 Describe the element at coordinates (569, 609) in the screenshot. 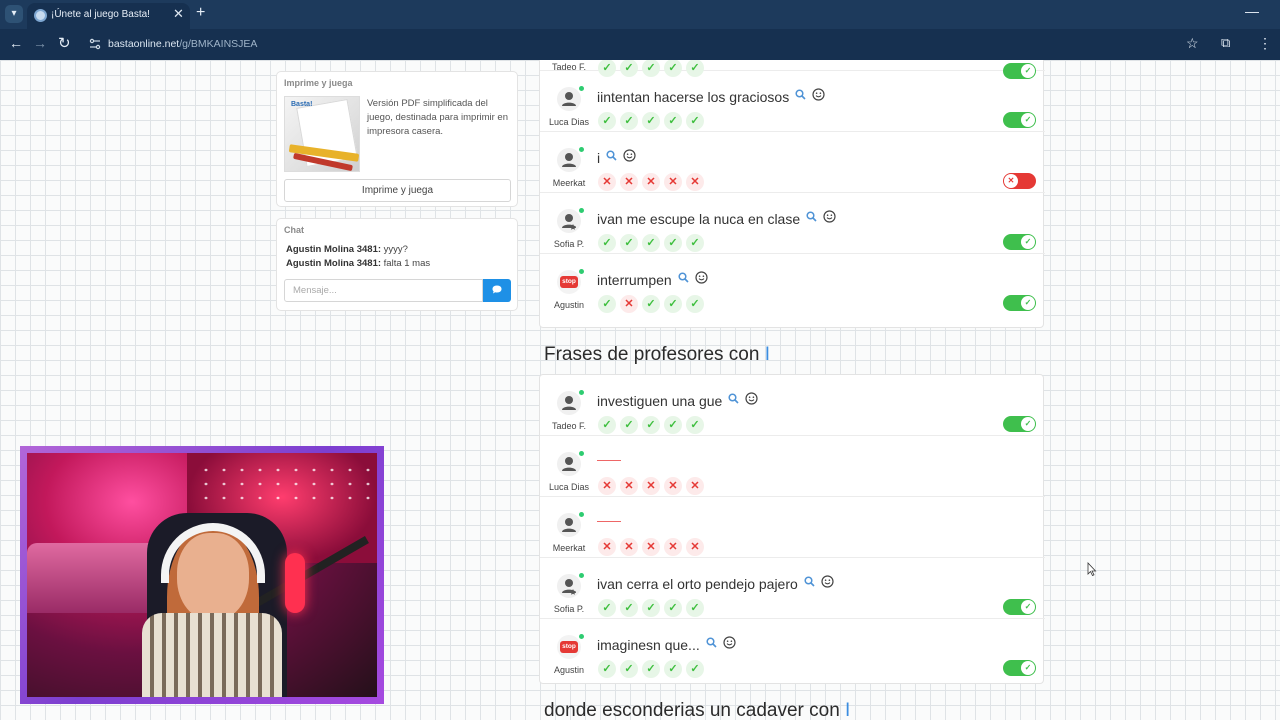

I see `player-name: Sofia P.` at that location.